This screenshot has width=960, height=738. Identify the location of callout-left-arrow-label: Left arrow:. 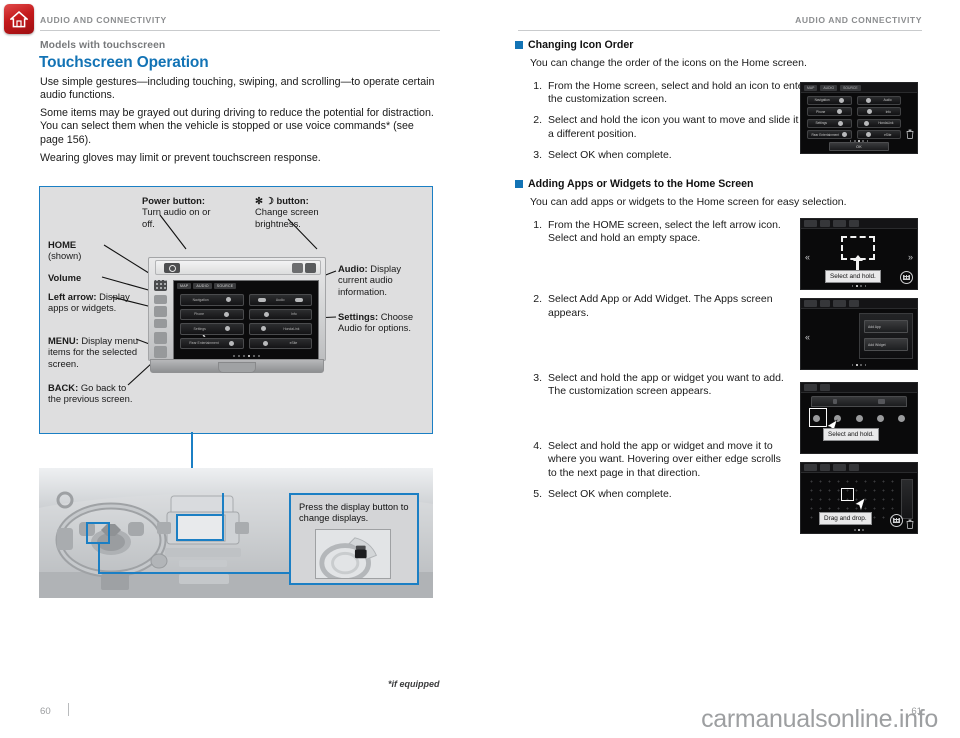
(72, 296).